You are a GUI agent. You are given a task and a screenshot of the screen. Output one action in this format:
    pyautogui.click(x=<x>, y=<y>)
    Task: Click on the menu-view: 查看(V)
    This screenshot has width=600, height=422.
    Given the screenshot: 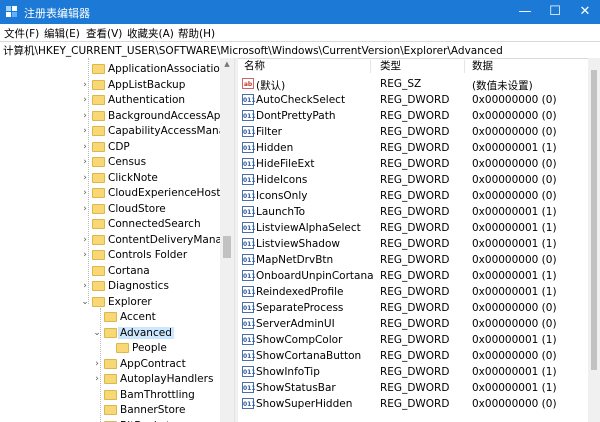 What is the action you would take?
    pyautogui.click(x=104, y=33)
    